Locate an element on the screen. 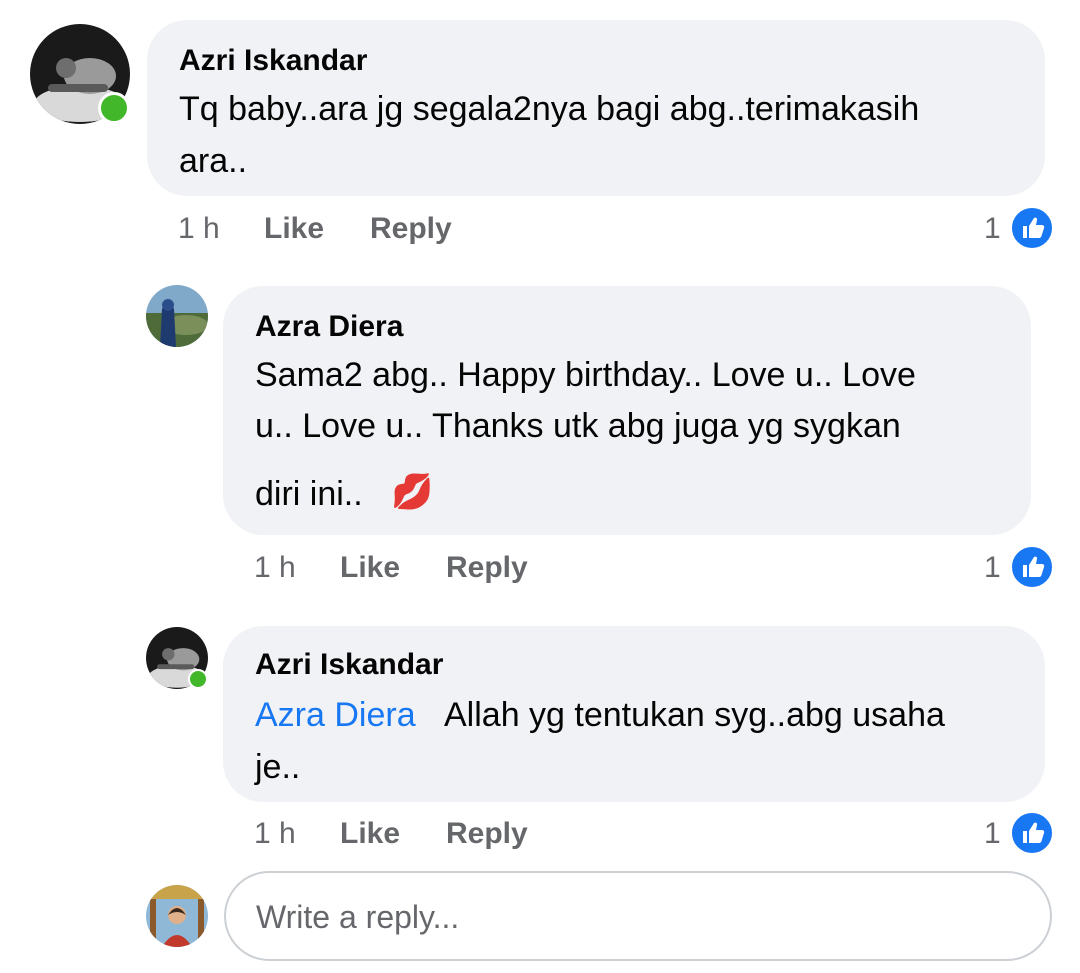 This screenshot has height=973, width=1080. avatar-azra-diera is located at coordinates (177, 316).